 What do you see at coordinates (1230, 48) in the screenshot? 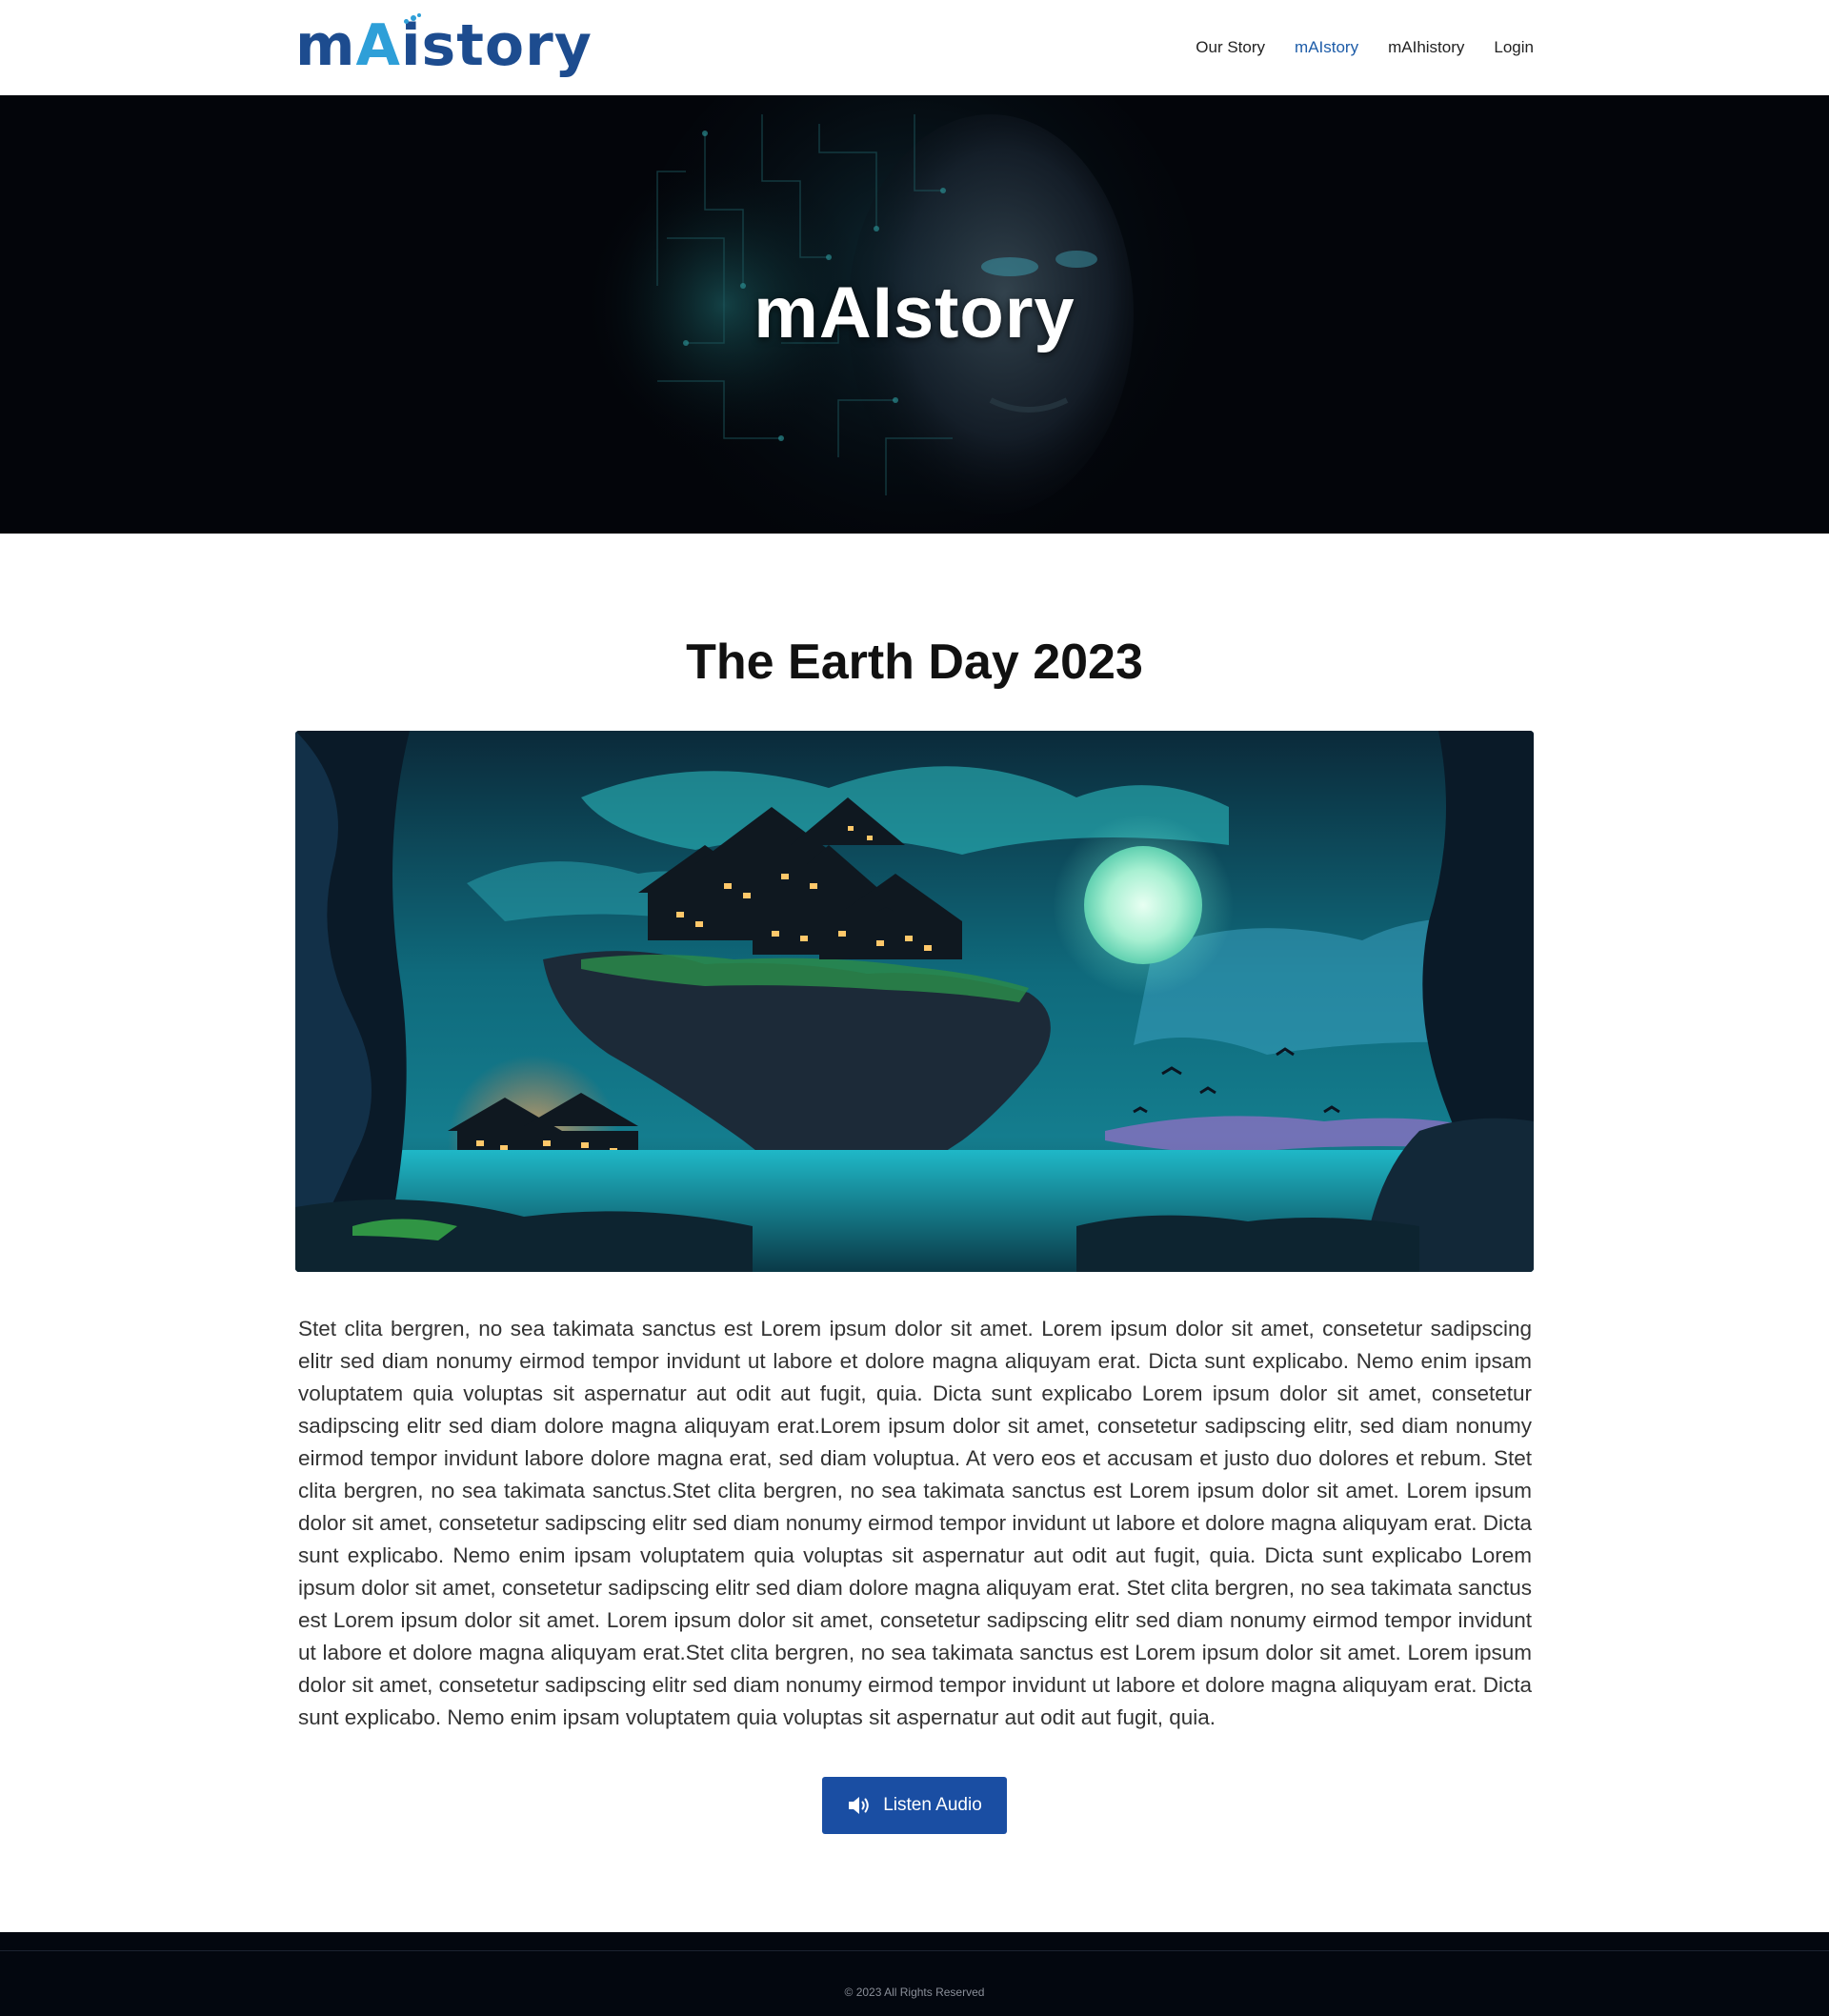
I see `nav-our-story: Our Story` at bounding box center [1230, 48].